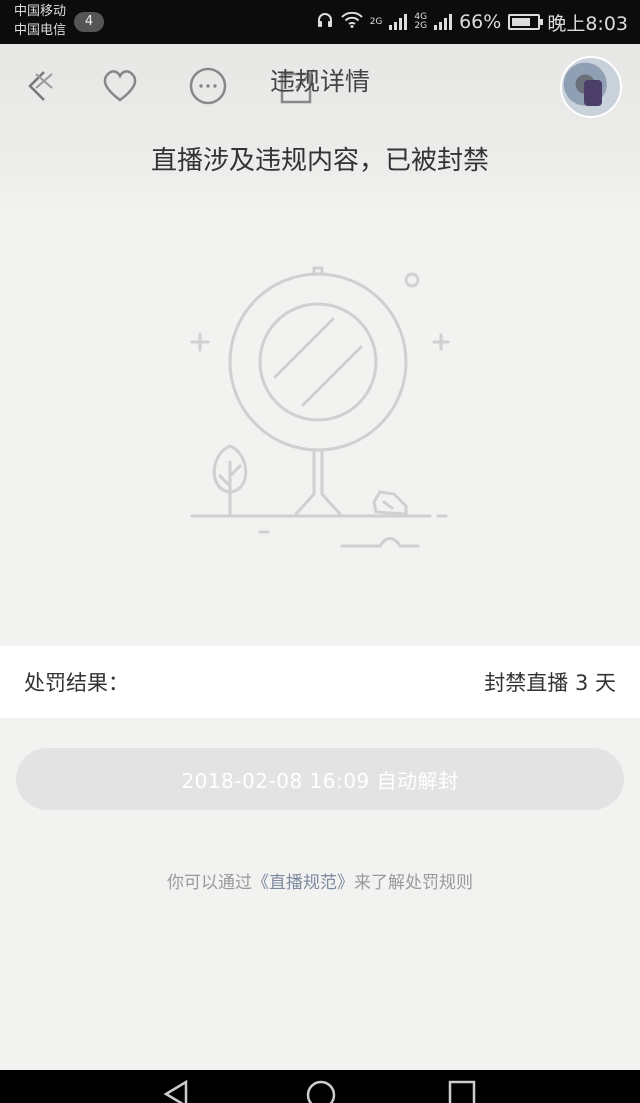 The image size is (640, 1103). I want to click on violation-headline: 直播涉及违规内容，已被封禁, so click(319, 161).